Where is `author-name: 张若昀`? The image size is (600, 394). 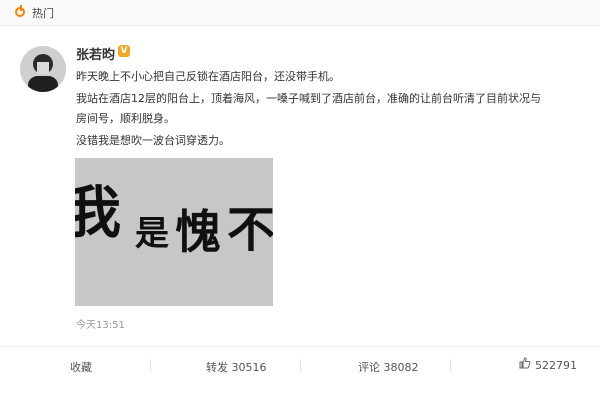 author-name: 张若昀 is located at coordinates (95, 53).